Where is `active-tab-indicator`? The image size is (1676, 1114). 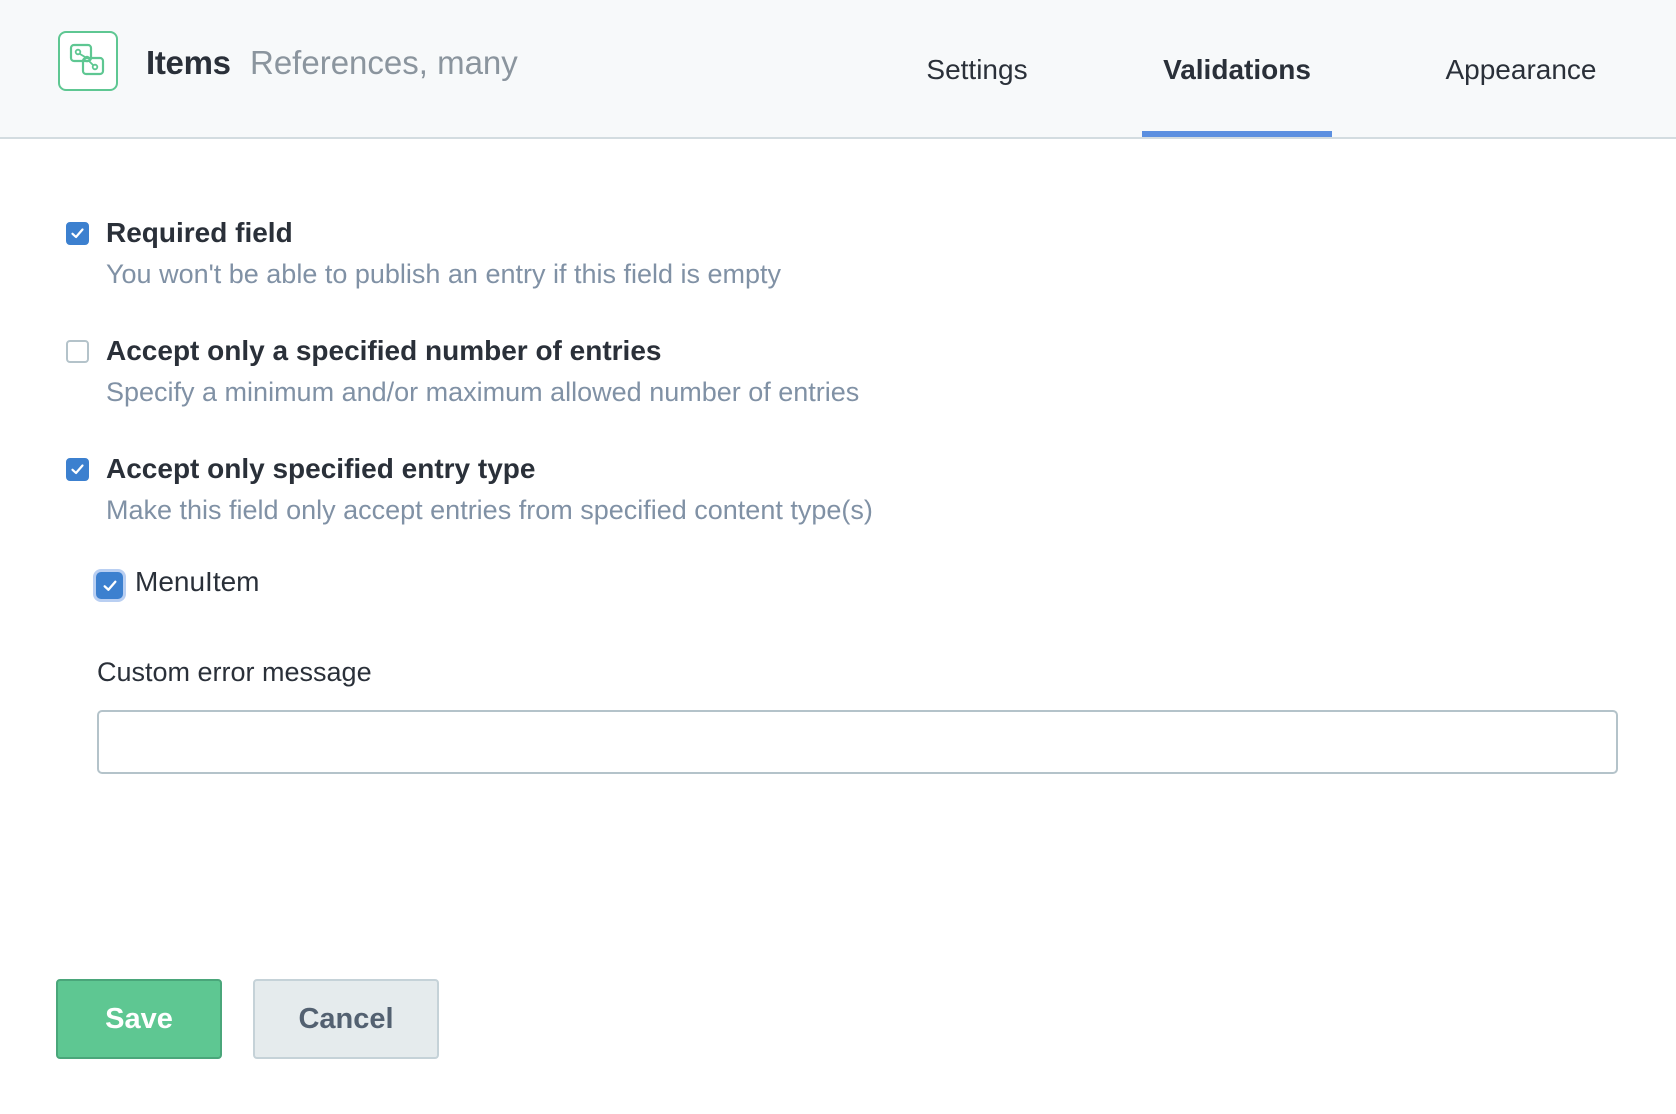 active-tab-indicator is located at coordinates (1237, 134).